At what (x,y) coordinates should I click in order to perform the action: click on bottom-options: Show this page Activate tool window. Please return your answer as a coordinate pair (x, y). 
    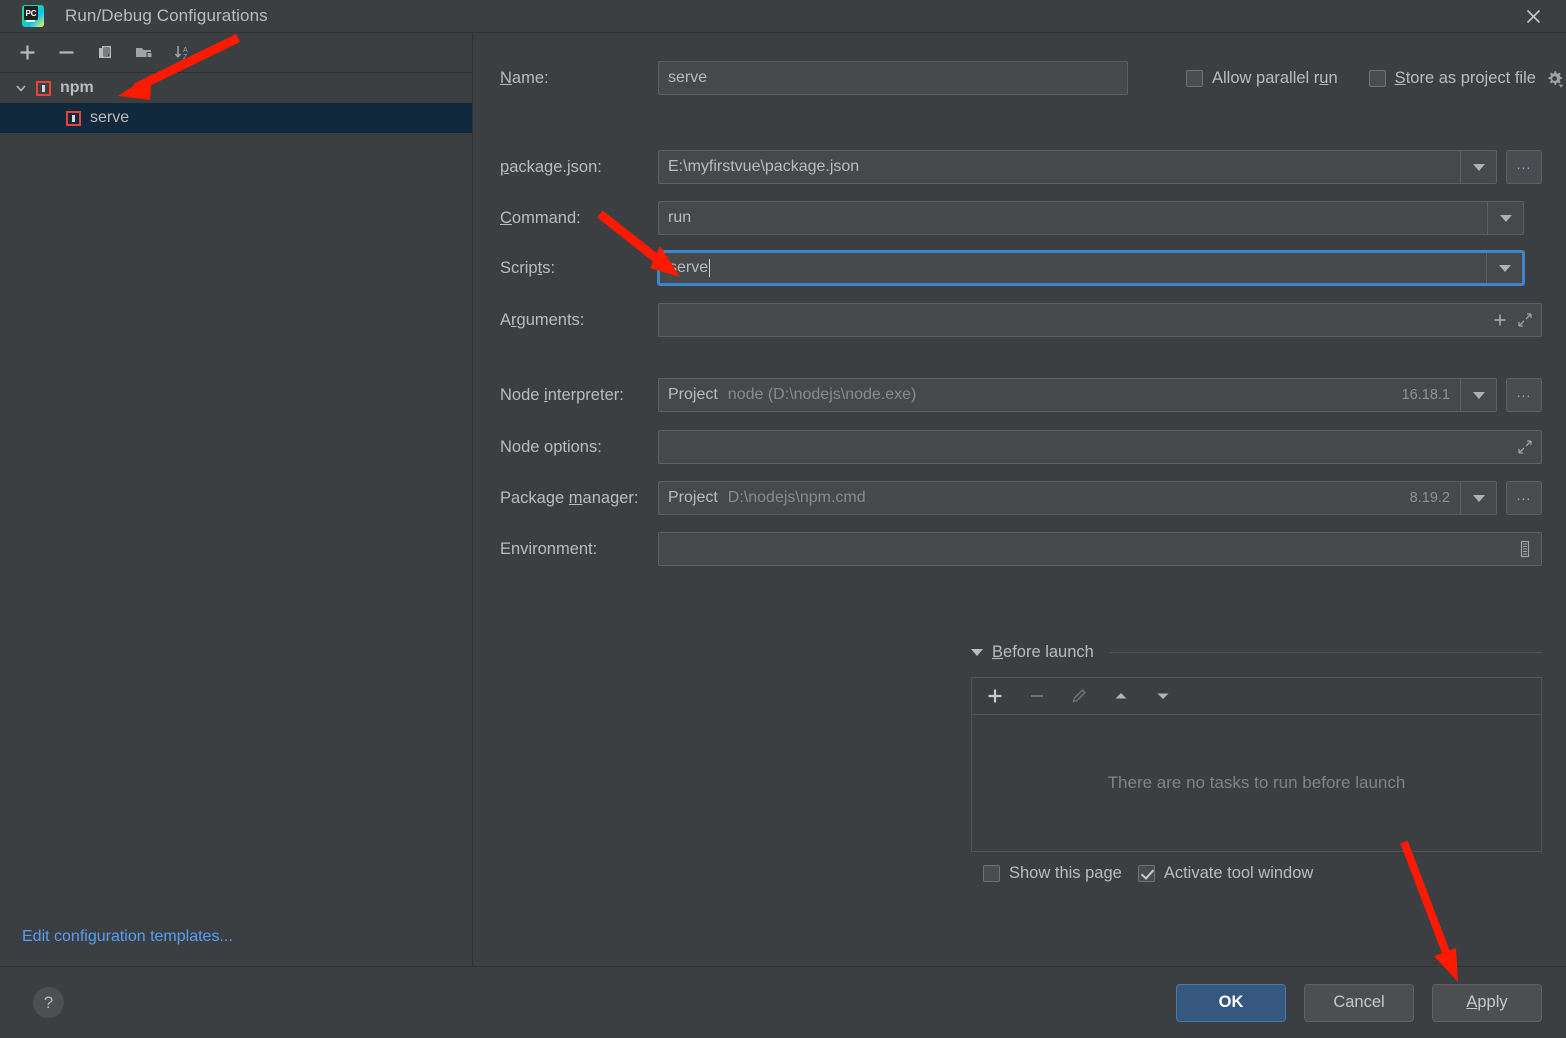
    Looking at the image, I should click on (1148, 873).